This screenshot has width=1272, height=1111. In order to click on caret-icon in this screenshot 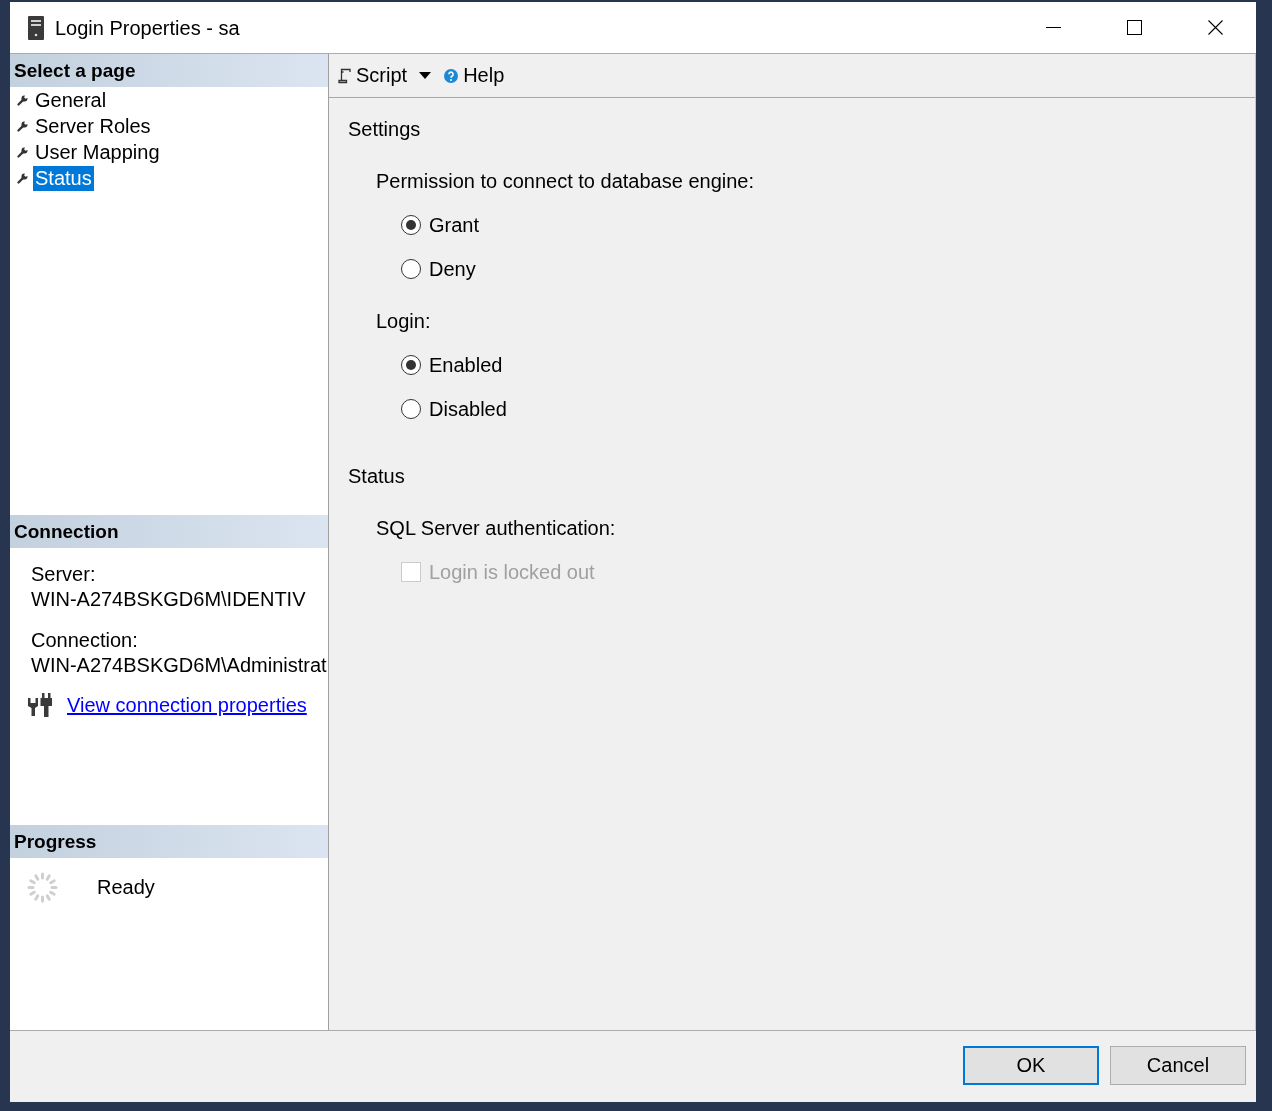, I will do `click(425, 75)`.